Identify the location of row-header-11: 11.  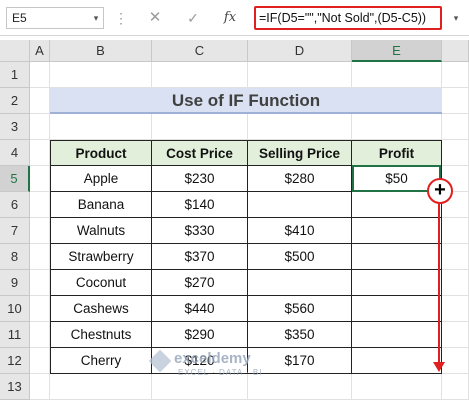
(15, 335).